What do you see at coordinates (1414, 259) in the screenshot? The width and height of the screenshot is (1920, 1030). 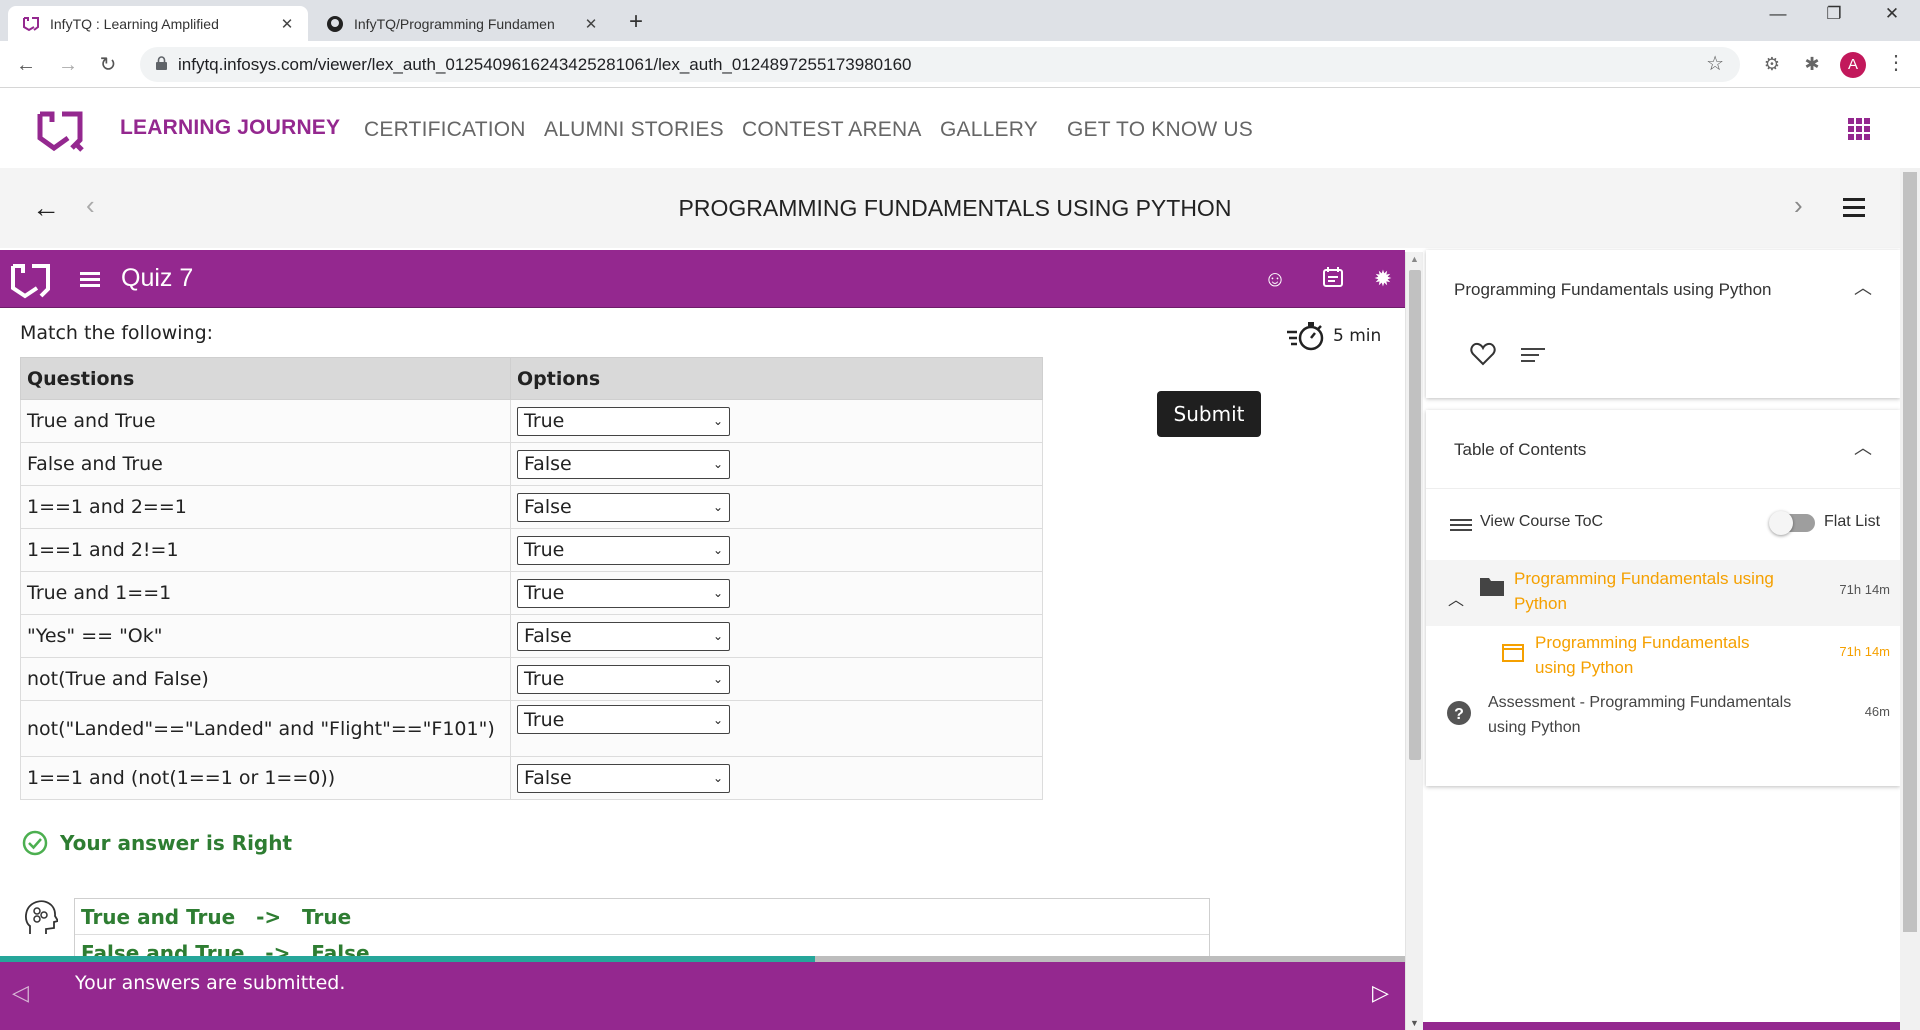 I see `scroll-up-icon: ▲` at bounding box center [1414, 259].